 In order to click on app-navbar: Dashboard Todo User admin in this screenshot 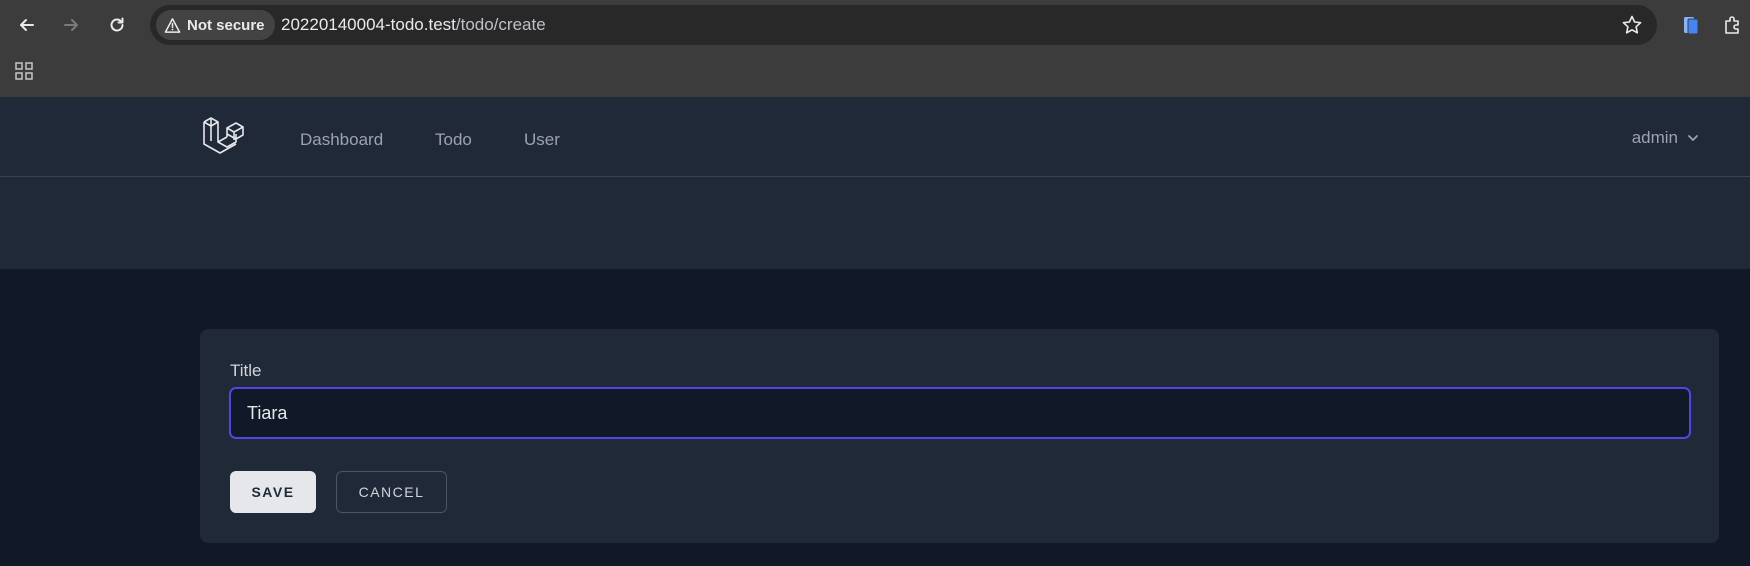, I will do `click(875, 137)`.